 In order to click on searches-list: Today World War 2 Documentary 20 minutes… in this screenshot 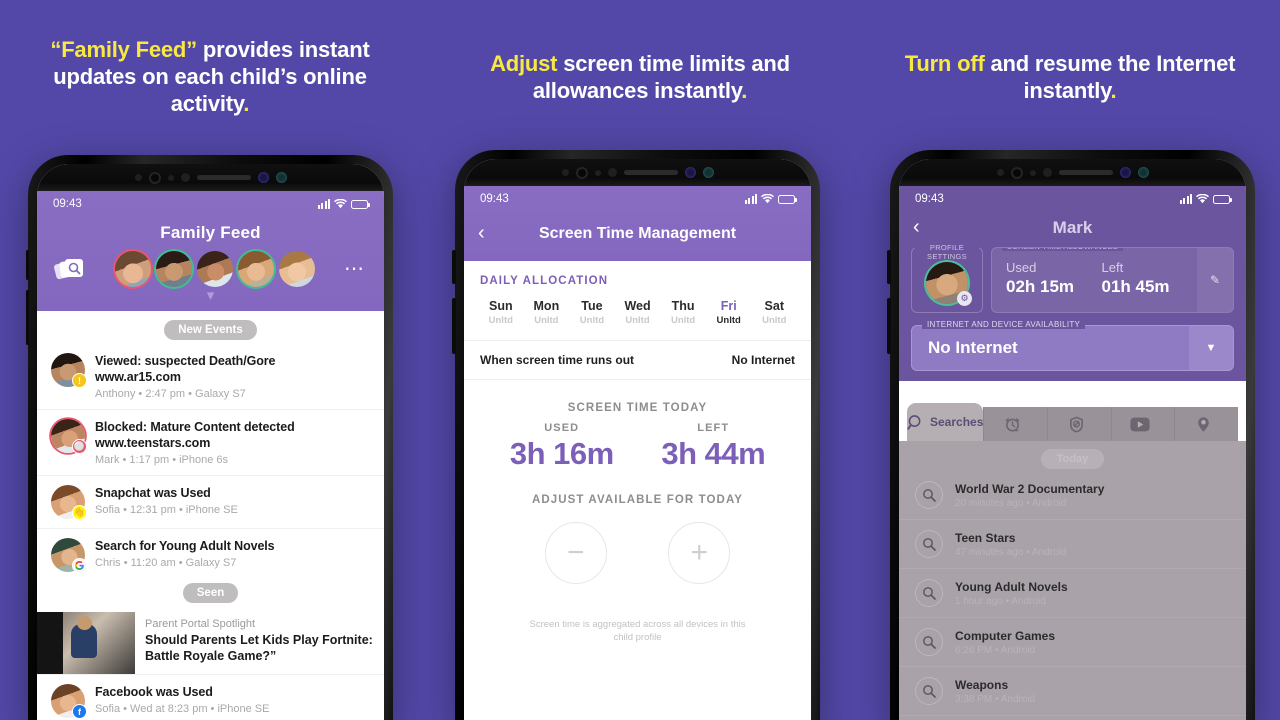, I will do `click(1072, 580)`.